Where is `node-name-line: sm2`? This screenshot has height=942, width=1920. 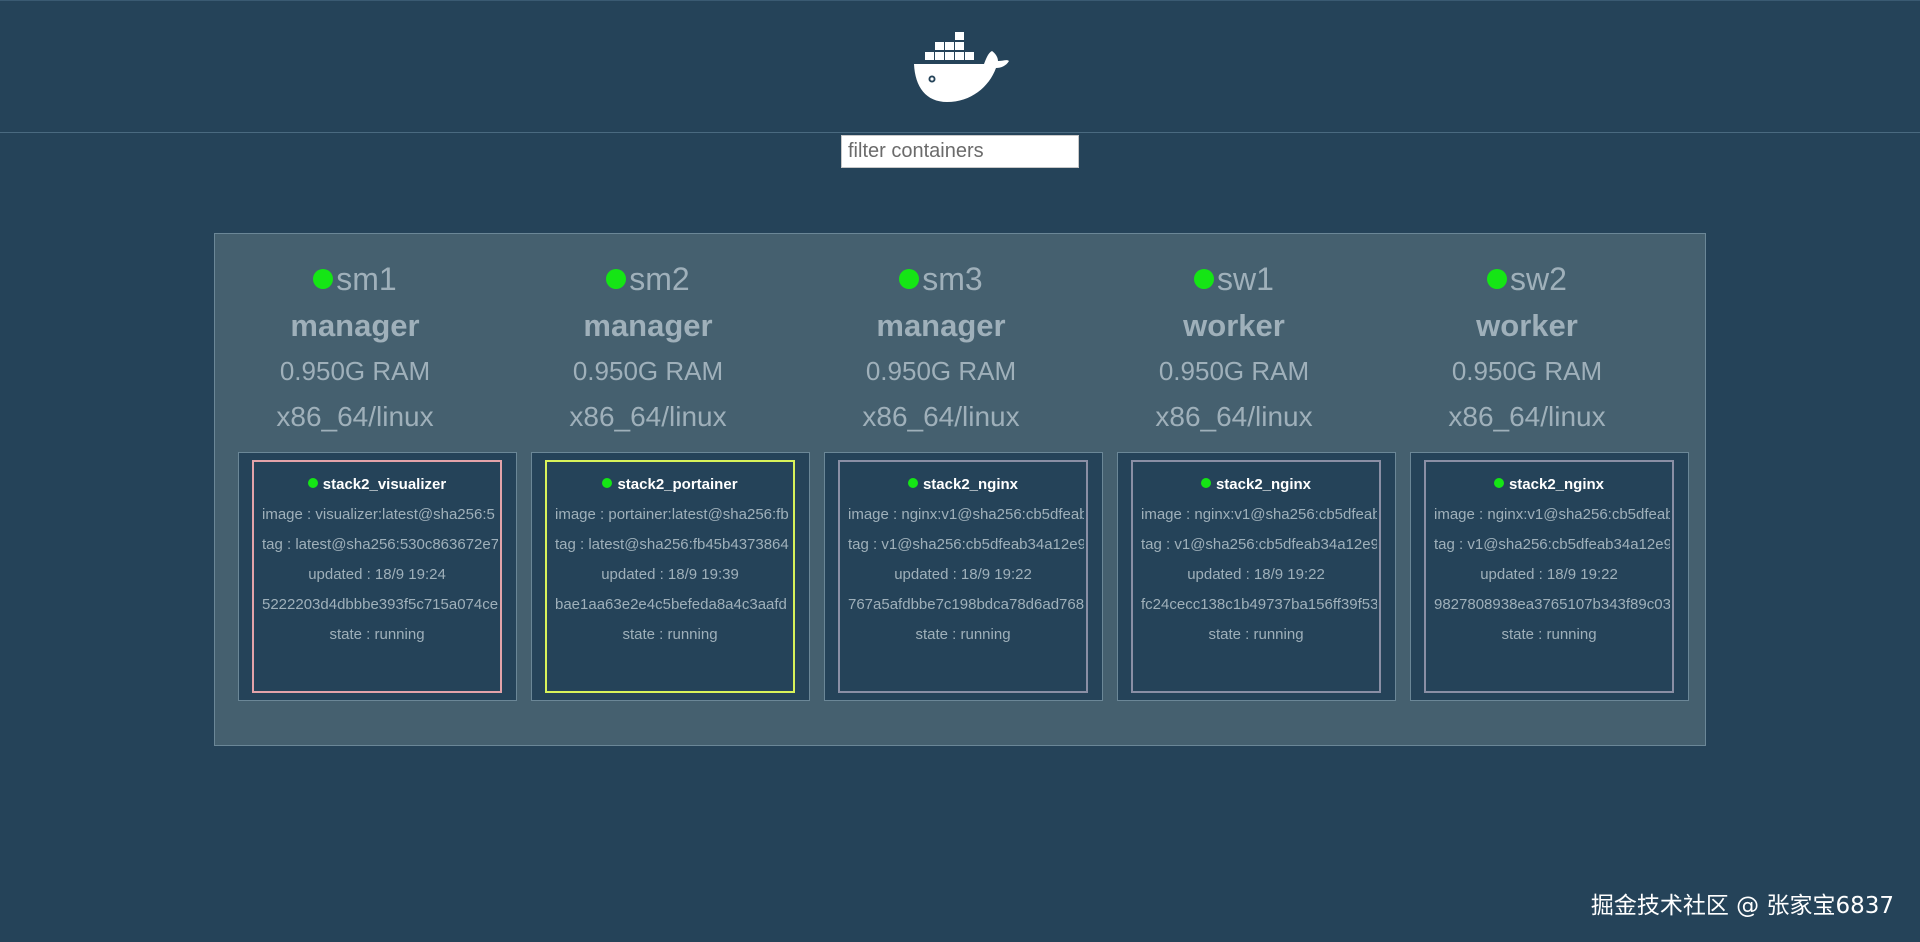 node-name-line: sm2 is located at coordinates (648, 279).